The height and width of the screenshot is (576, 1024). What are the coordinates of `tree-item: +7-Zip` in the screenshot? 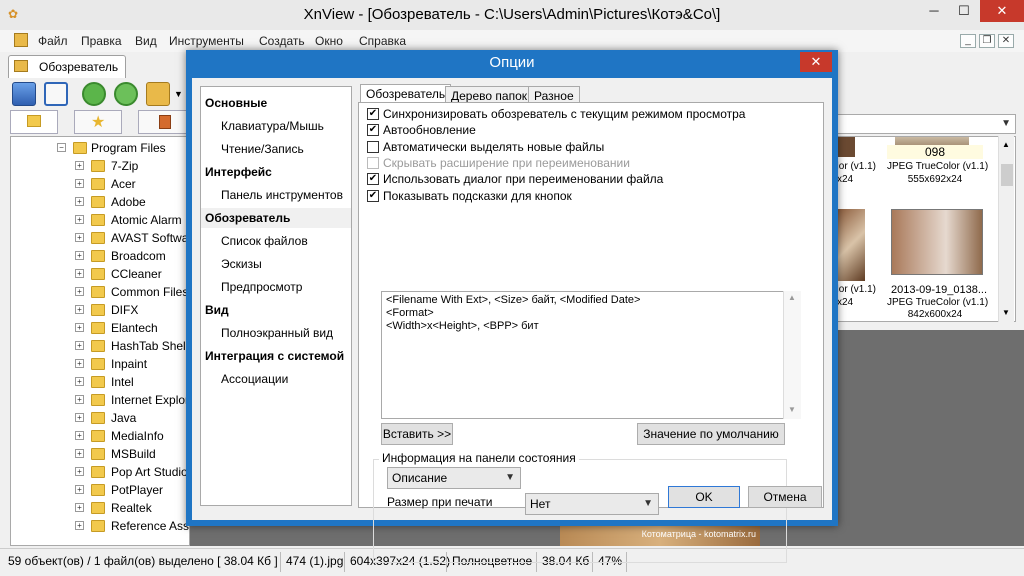 It's located at (100, 166).